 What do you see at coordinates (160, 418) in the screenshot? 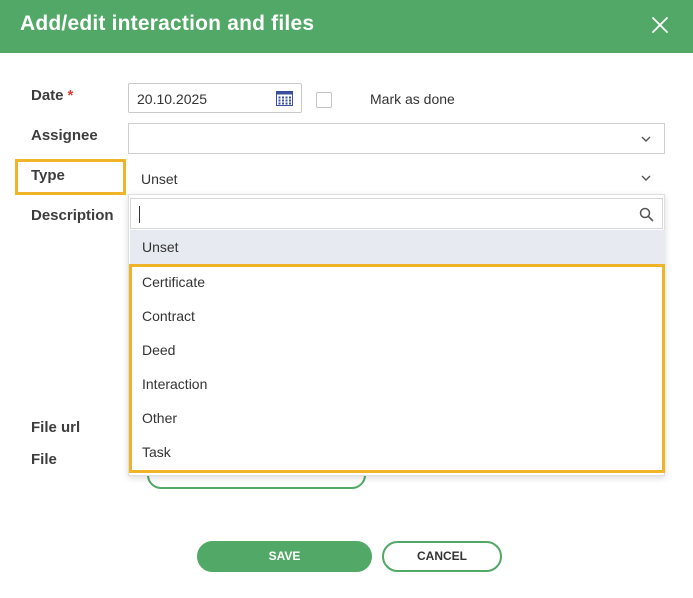
I see `option-label: Other` at bounding box center [160, 418].